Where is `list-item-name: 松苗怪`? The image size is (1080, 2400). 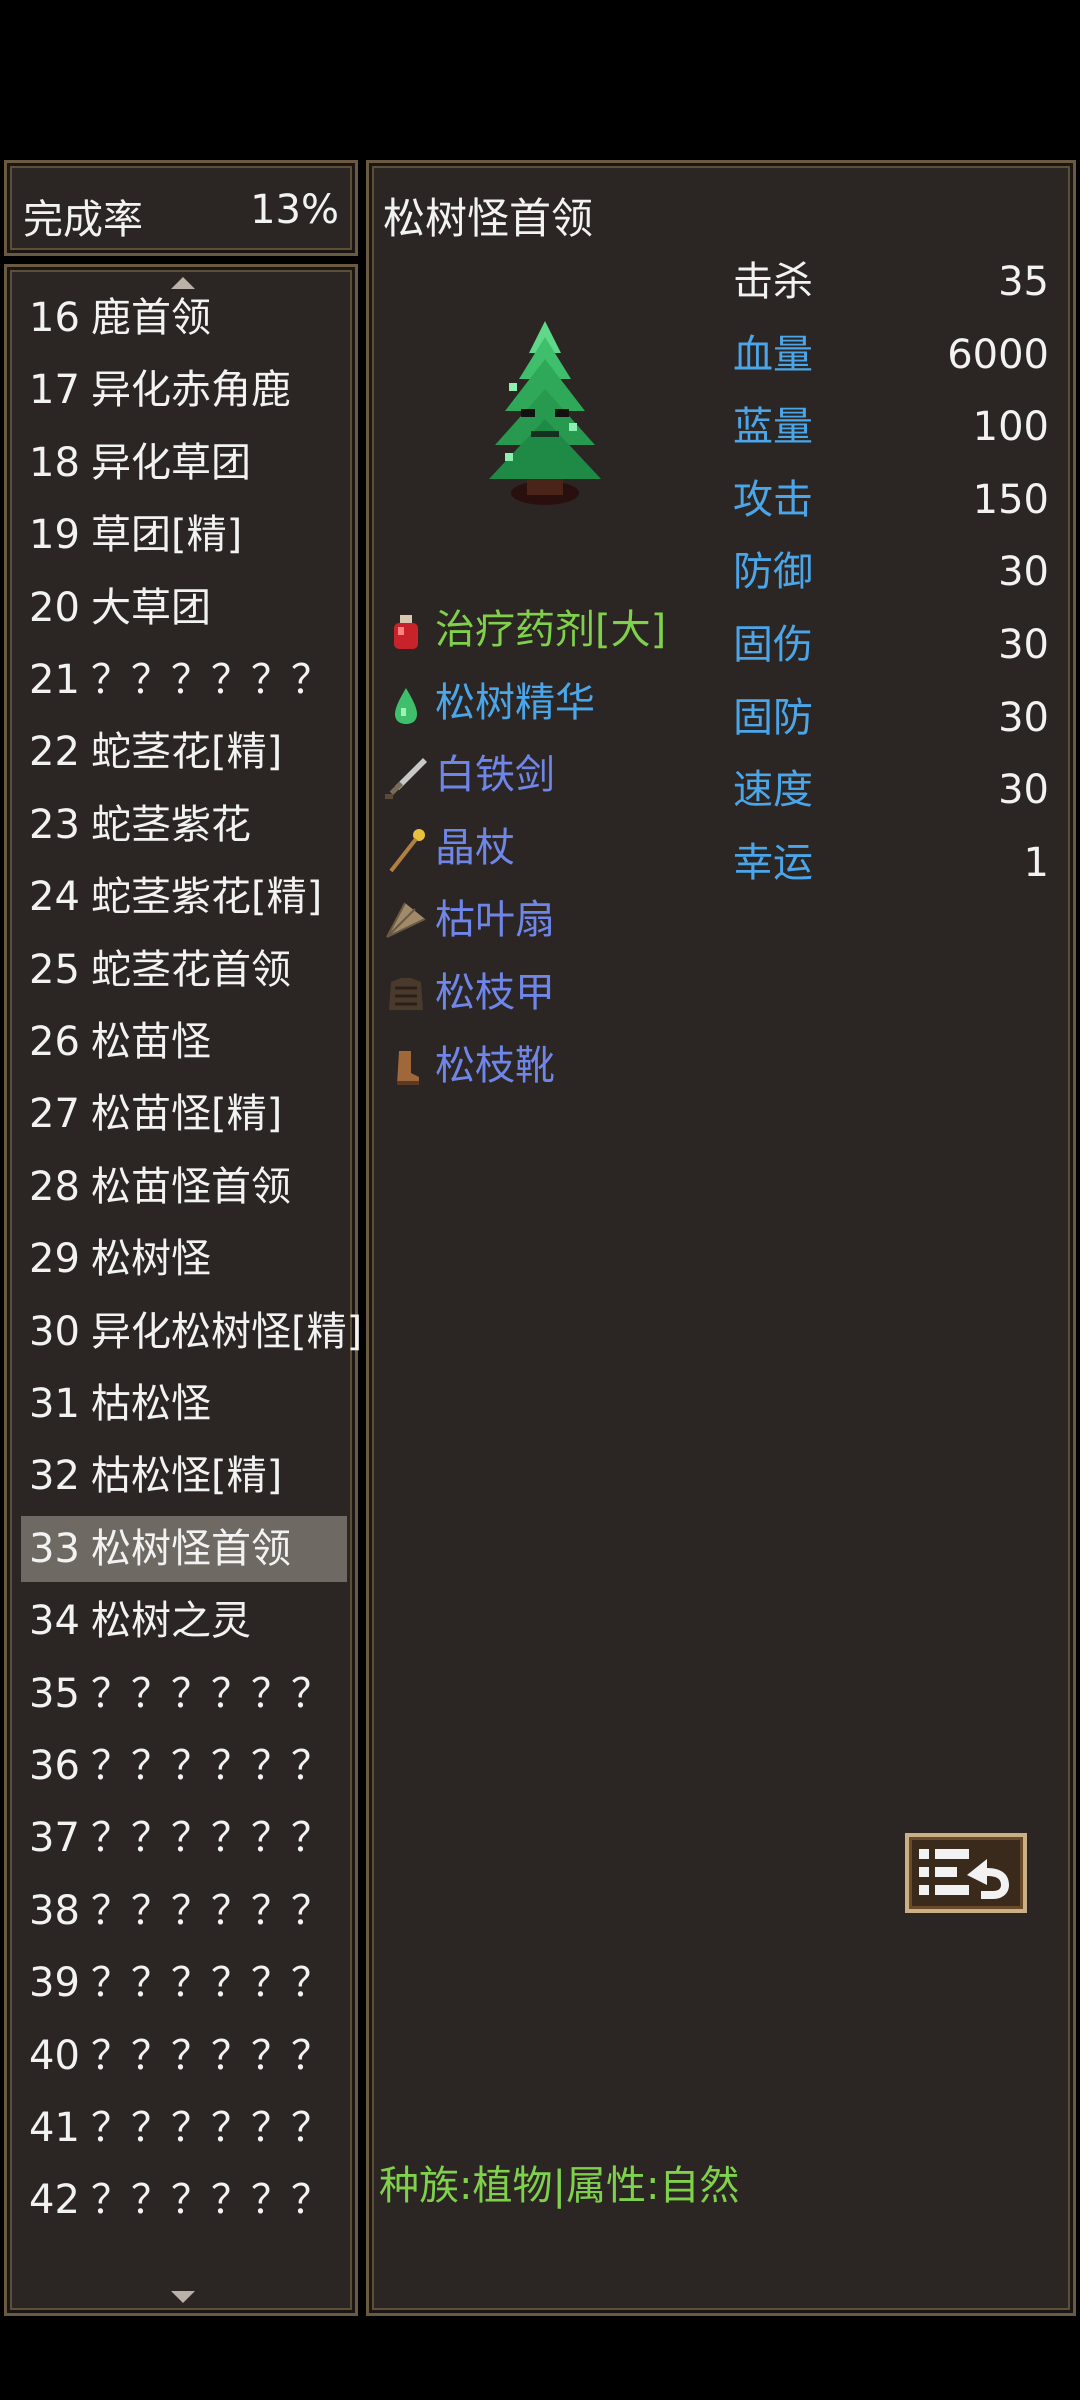
list-item-name: 松苗怪 is located at coordinates (151, 1042).